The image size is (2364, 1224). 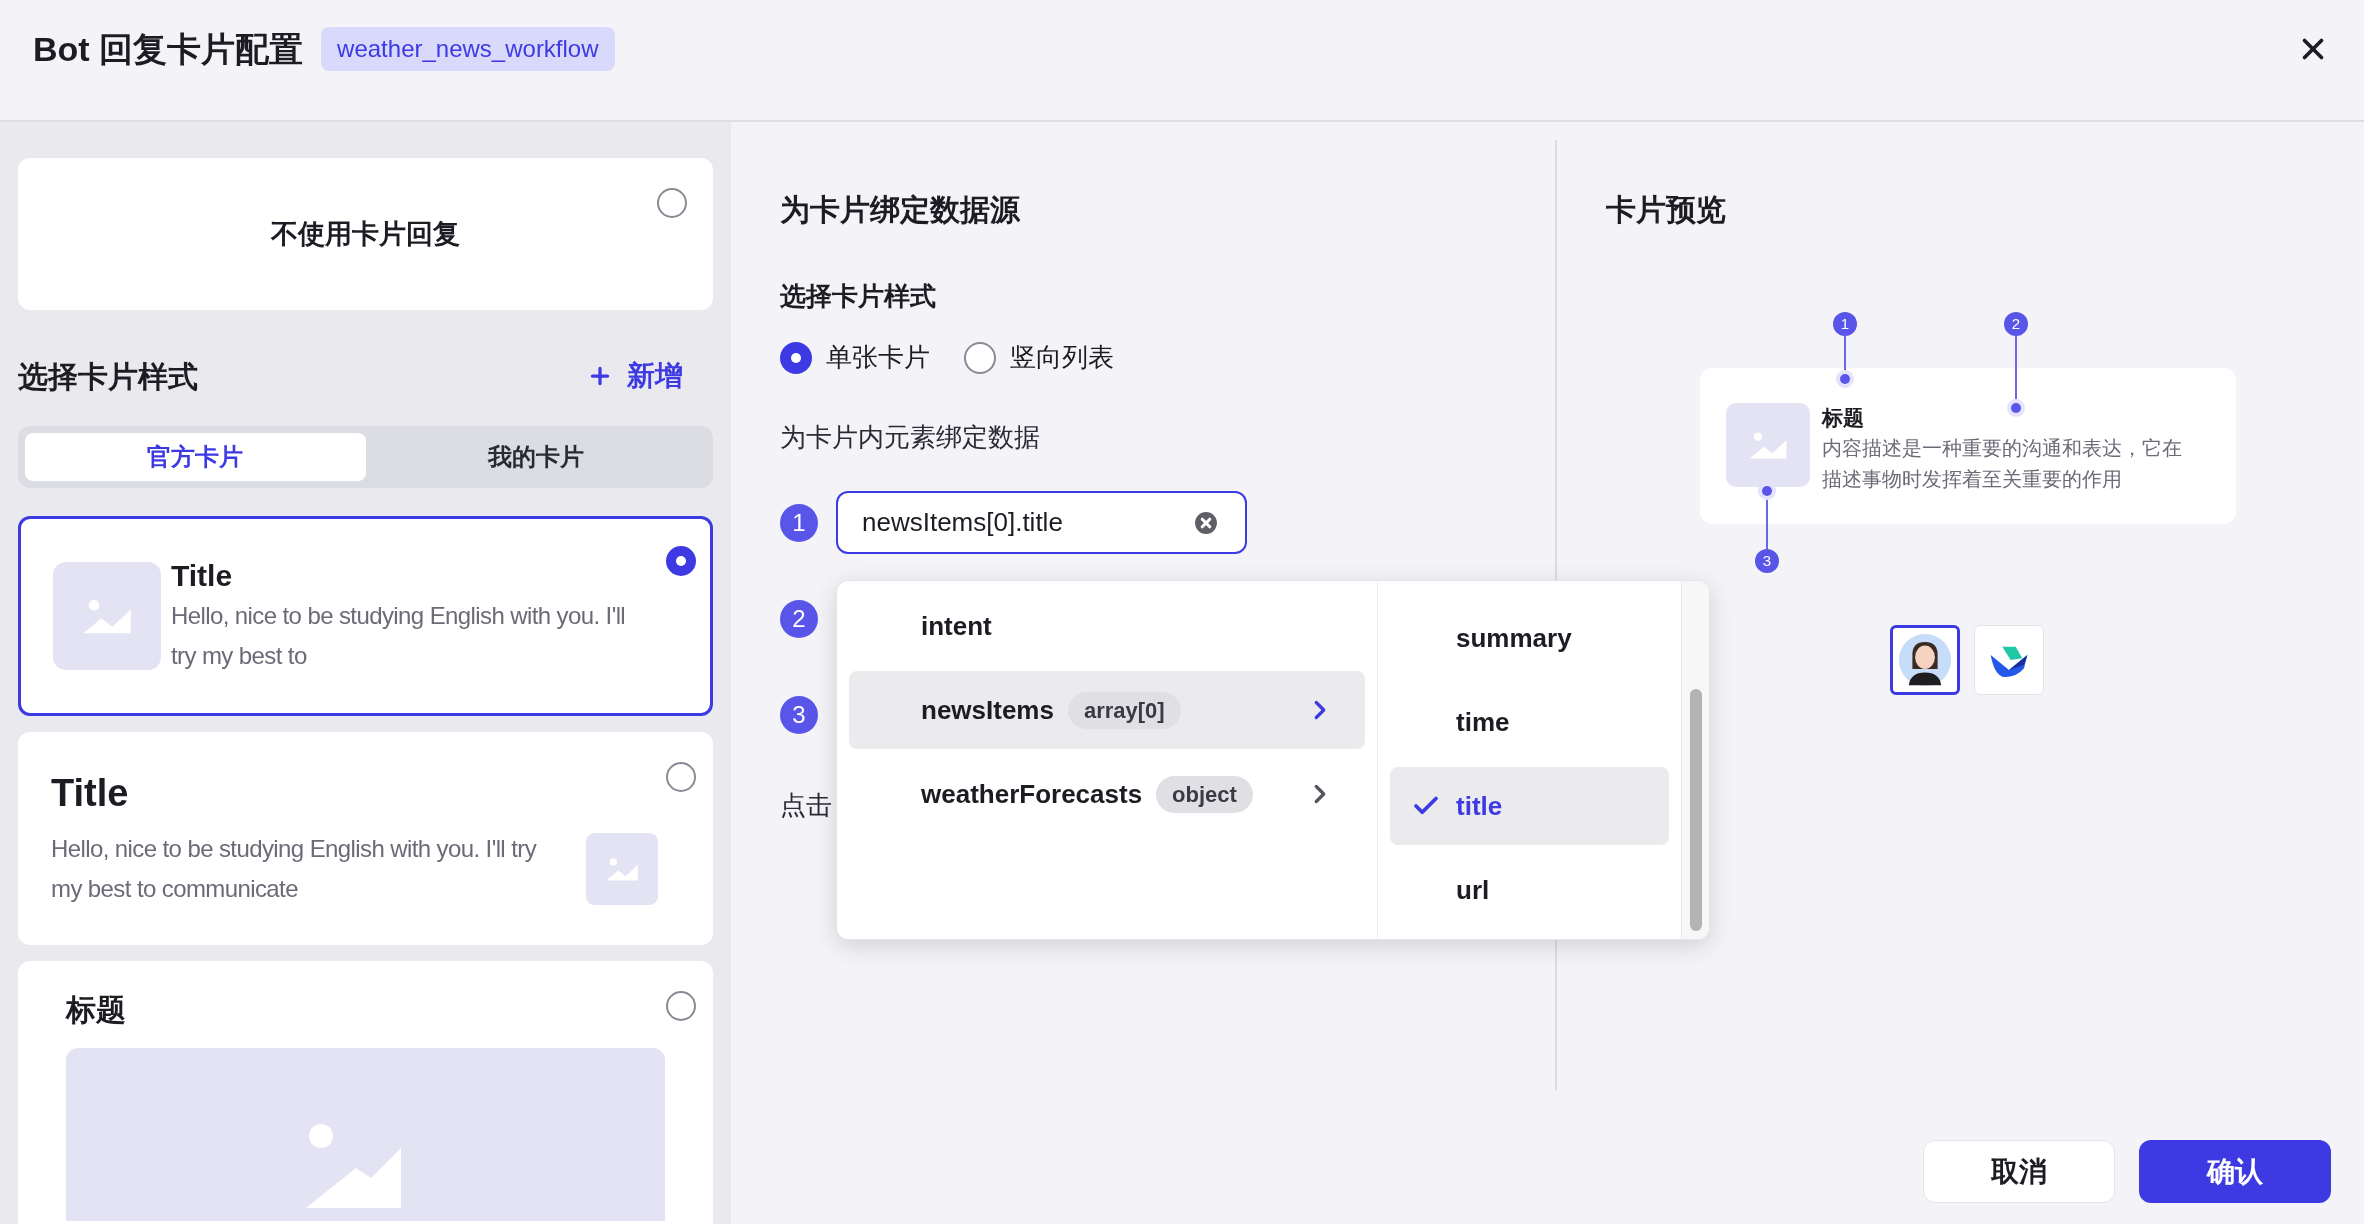 I want to click on card-title: 标题, so click(x=96, y=1010).